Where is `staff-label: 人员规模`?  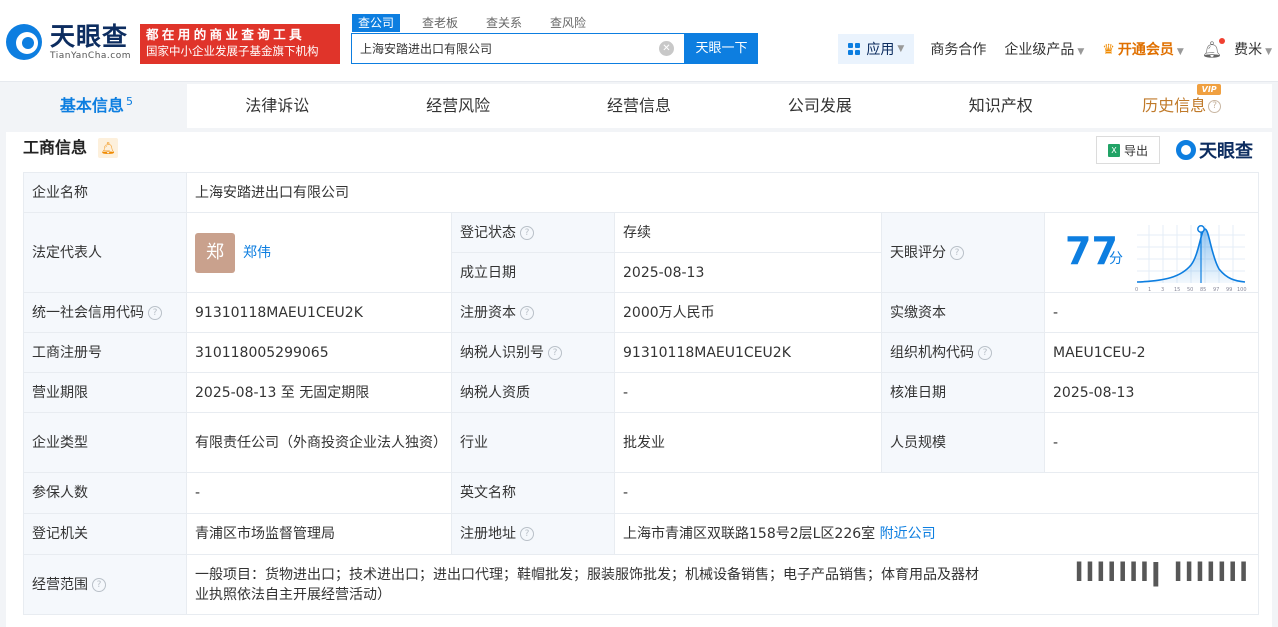 staff-label: 人员规模 is located at coordinates (963, 442).